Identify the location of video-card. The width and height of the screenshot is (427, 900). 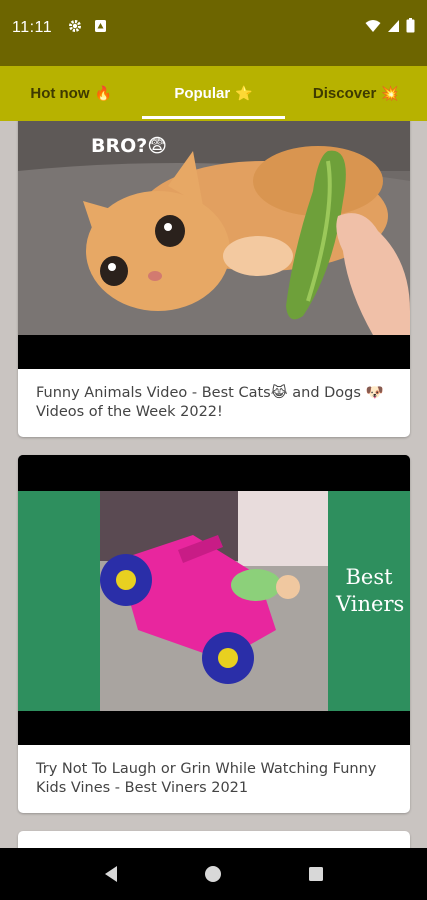
(214, 839).